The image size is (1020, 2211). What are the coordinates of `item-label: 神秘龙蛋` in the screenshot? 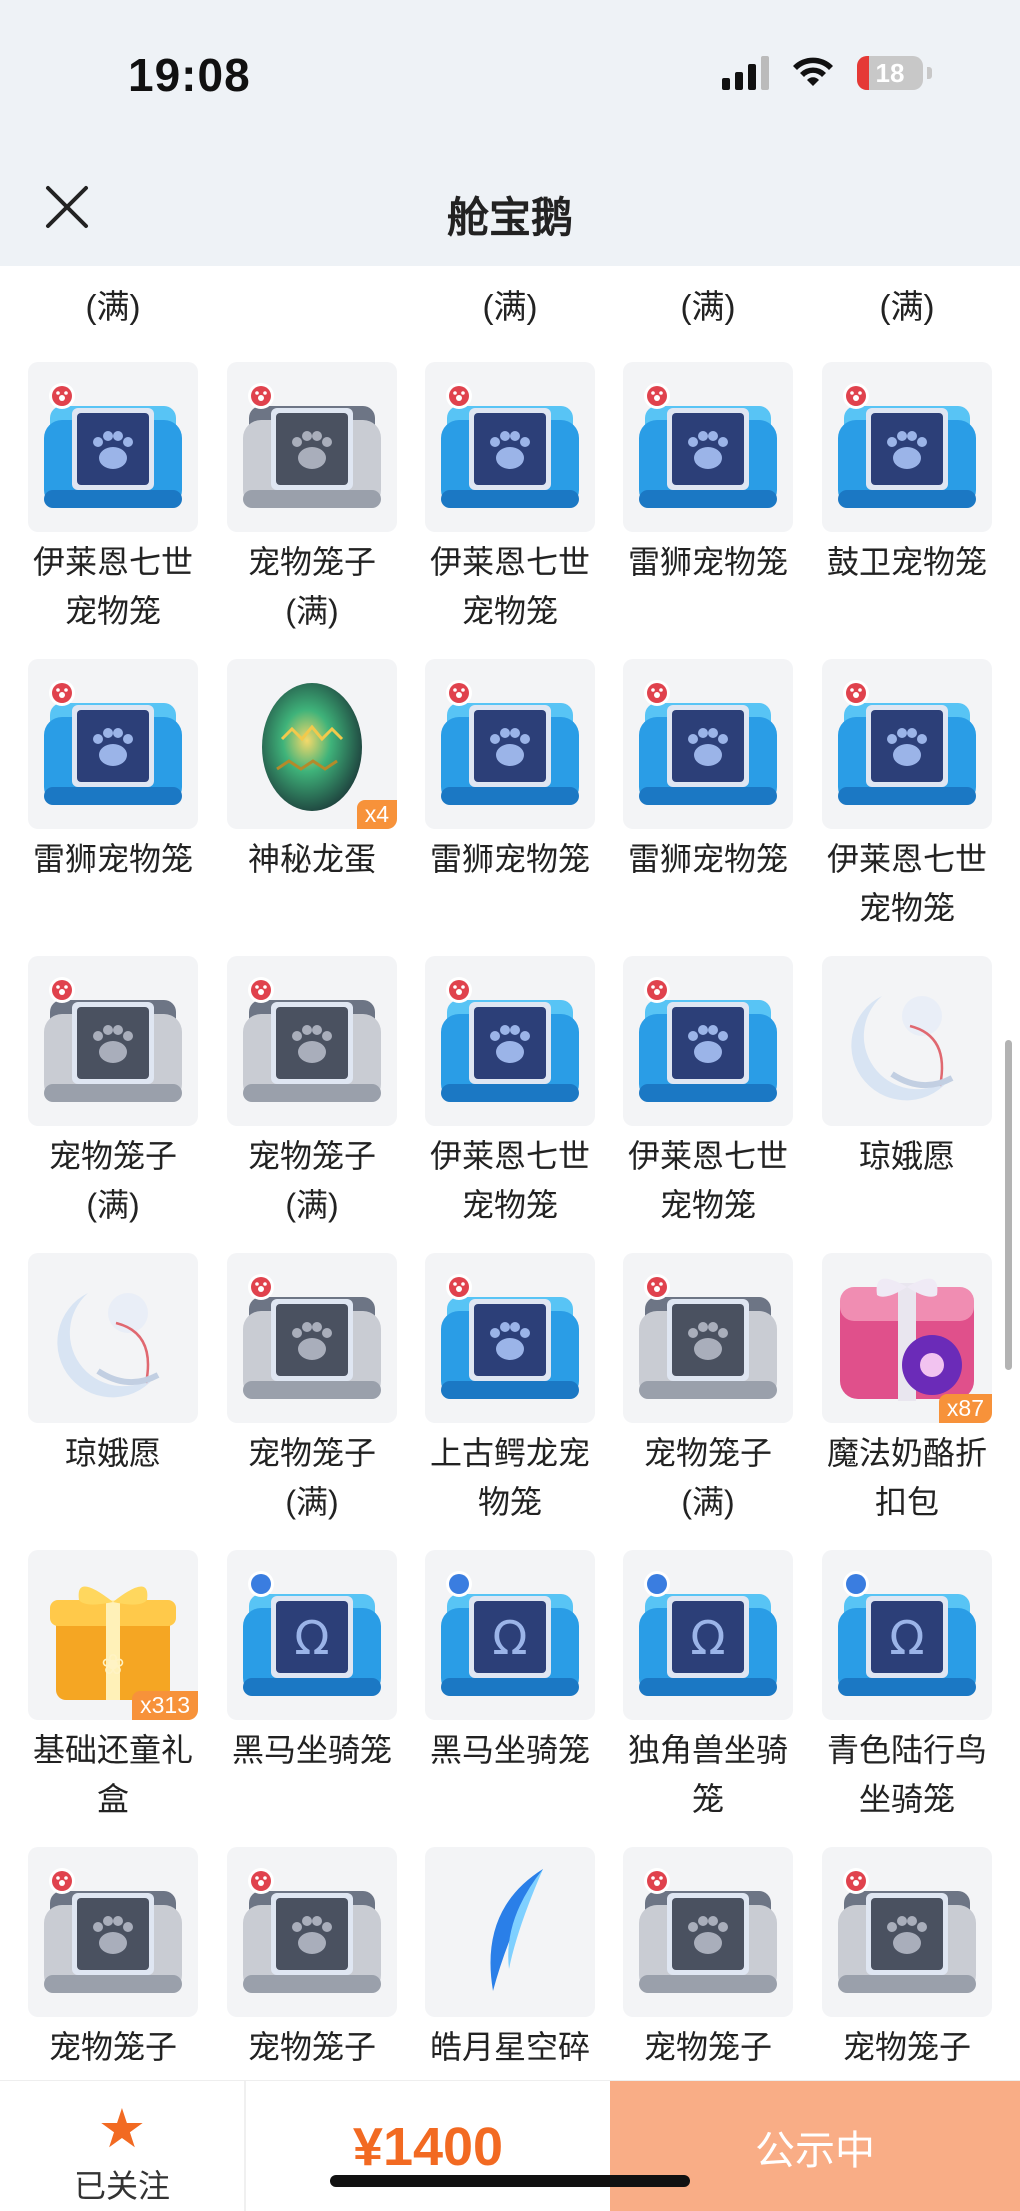 It's located at (312, 859).